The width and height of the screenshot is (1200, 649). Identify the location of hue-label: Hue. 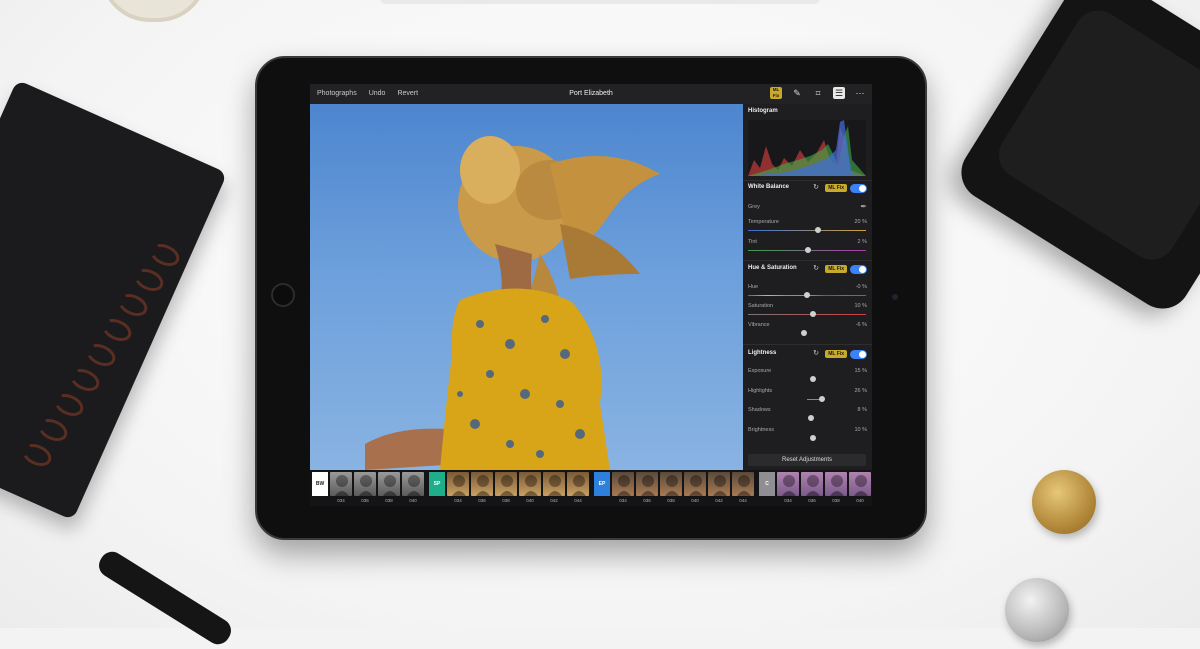
(753, 287).